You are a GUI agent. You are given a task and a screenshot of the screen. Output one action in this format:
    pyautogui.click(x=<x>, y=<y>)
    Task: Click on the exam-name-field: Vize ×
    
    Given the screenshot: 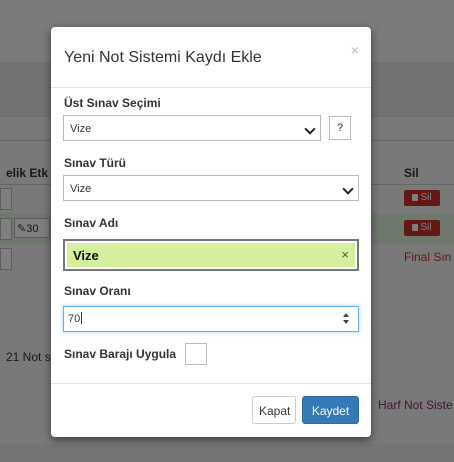 What is the action you would take?
    pyautogui.click(x=211, y=255)
    